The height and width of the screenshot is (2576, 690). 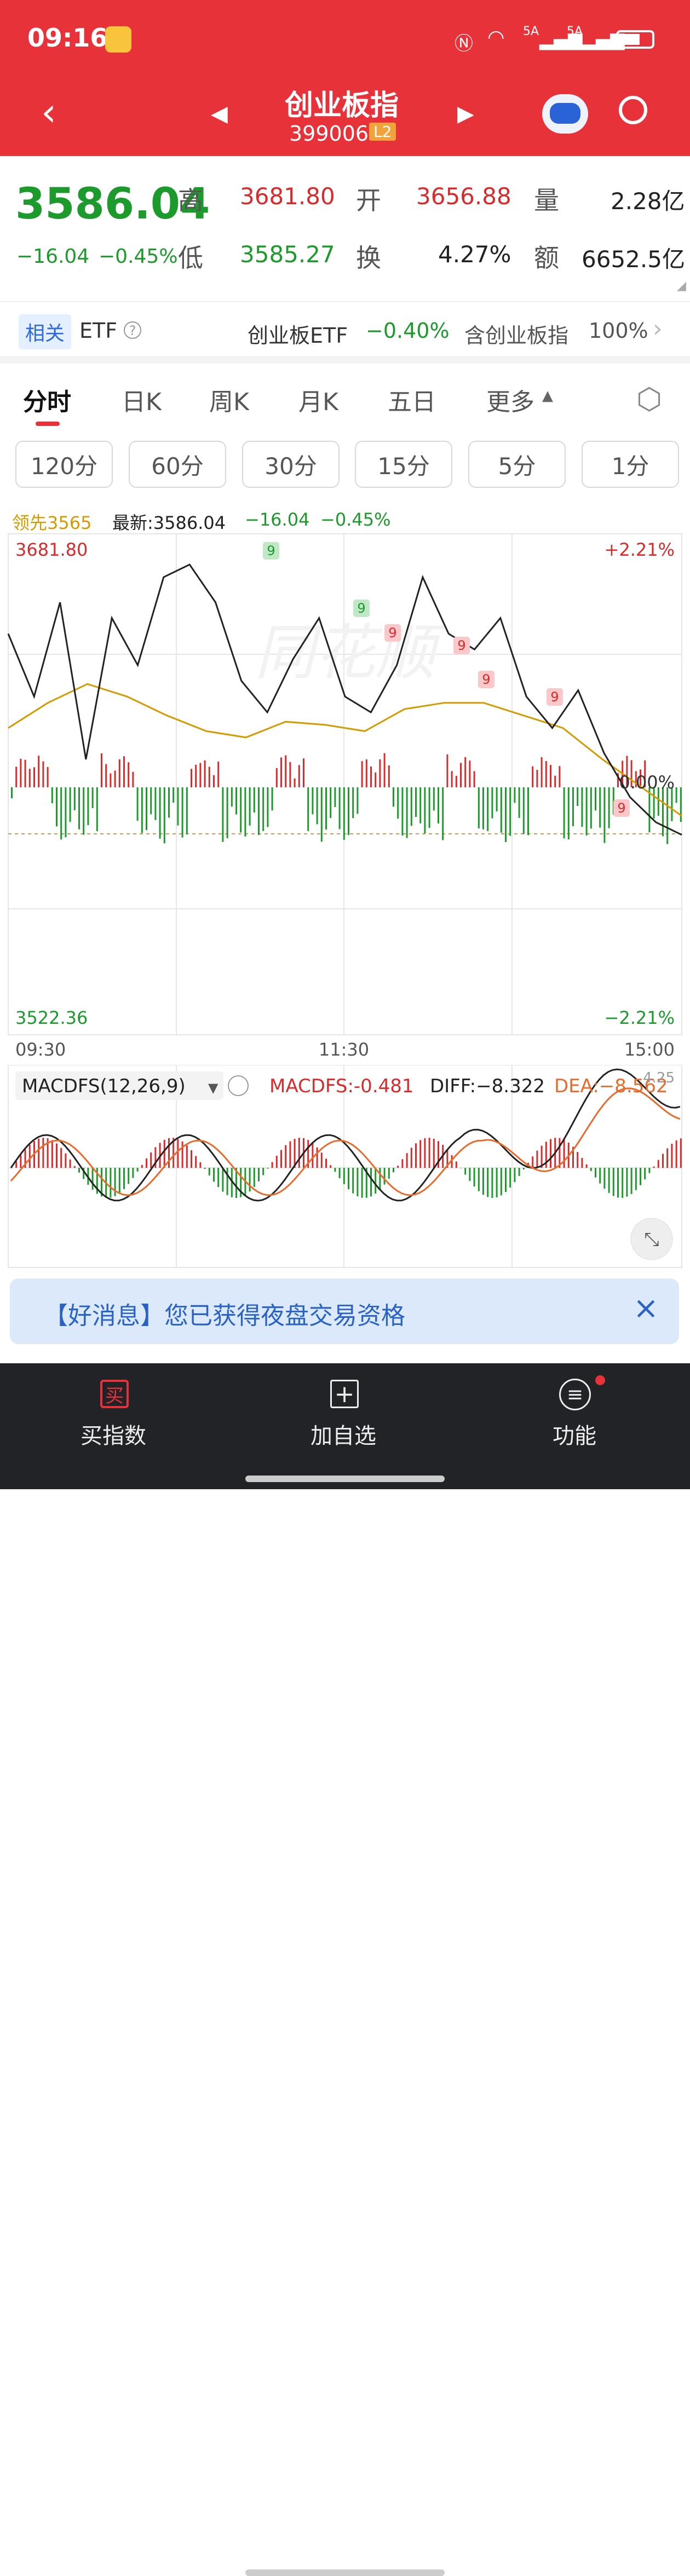 I want to click on open-value: 3656.88, so click(x=463, y=196).